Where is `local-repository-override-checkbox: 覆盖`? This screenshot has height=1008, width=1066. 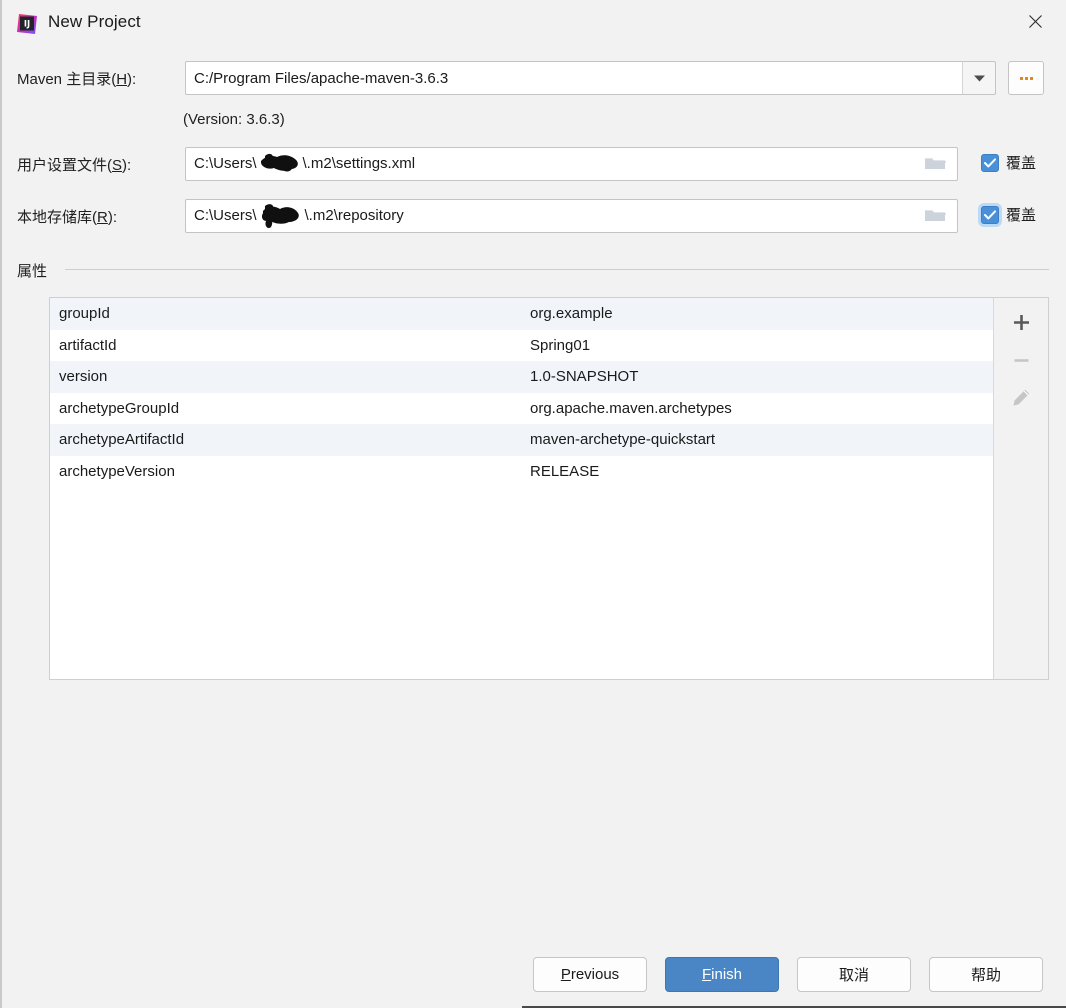 local-repository-override-checkbox: 覆盖 is located at coordinates (1008, 214).